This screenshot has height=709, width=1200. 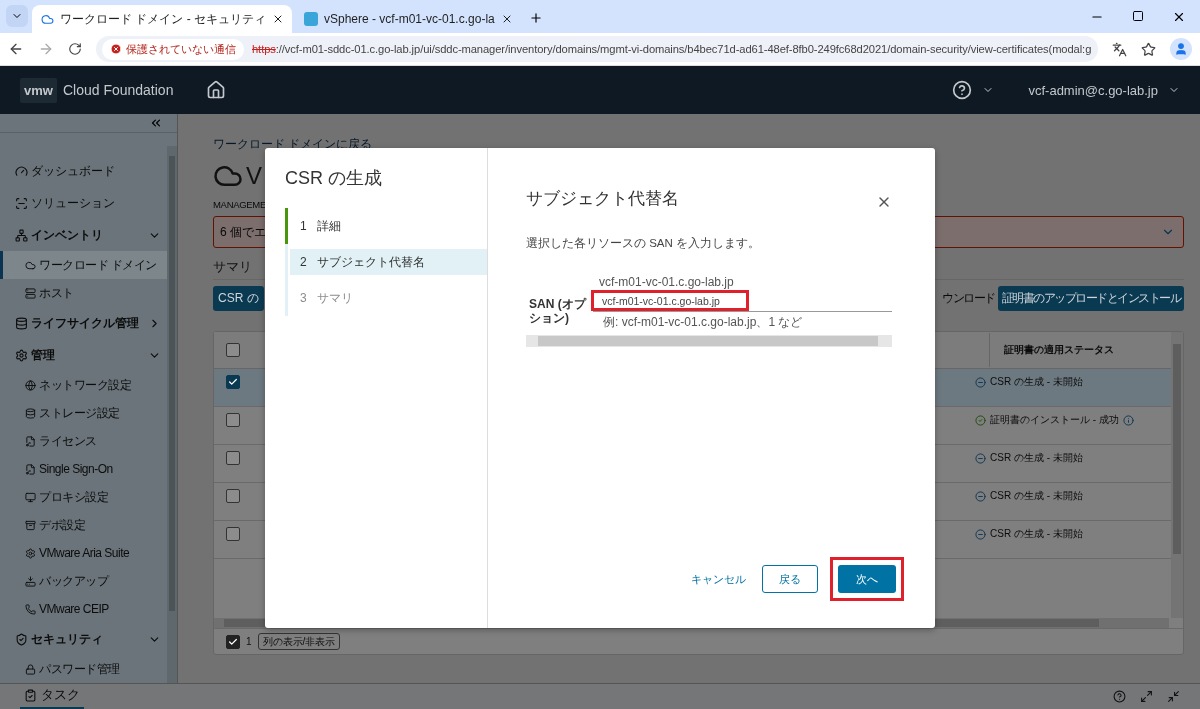 What do you see at coordinates (83, 293) in the screenshot?
I see `nav-item: ホスト` at bounding box center [83, 293].